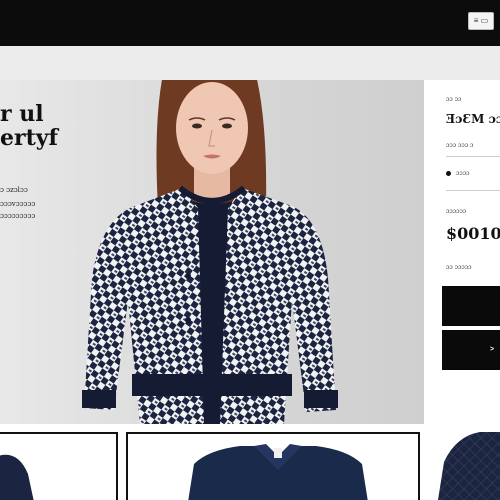 The height and width of the screenshot is (500, 500). Describe the element at coordinates (278, 472) in the screenshot. I see `shirt-thumb-image` at that location.